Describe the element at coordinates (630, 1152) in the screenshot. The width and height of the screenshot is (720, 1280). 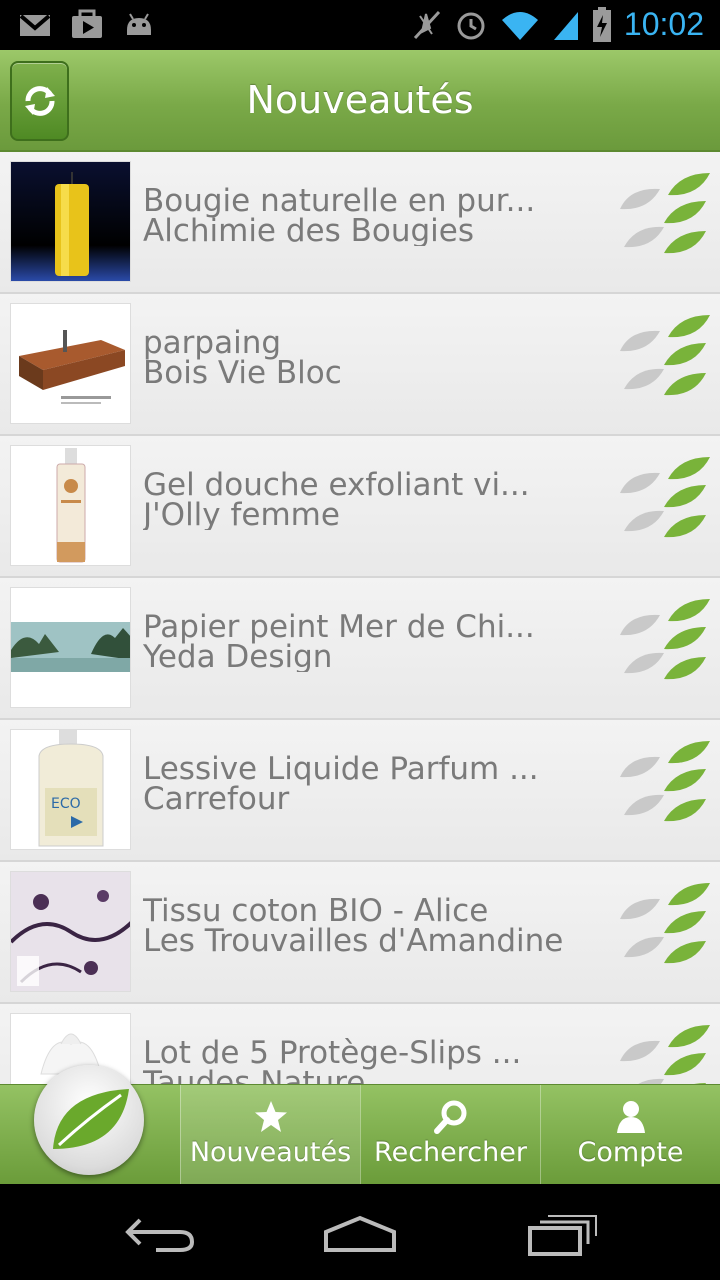
I see `tab-label: Compte` at that location.